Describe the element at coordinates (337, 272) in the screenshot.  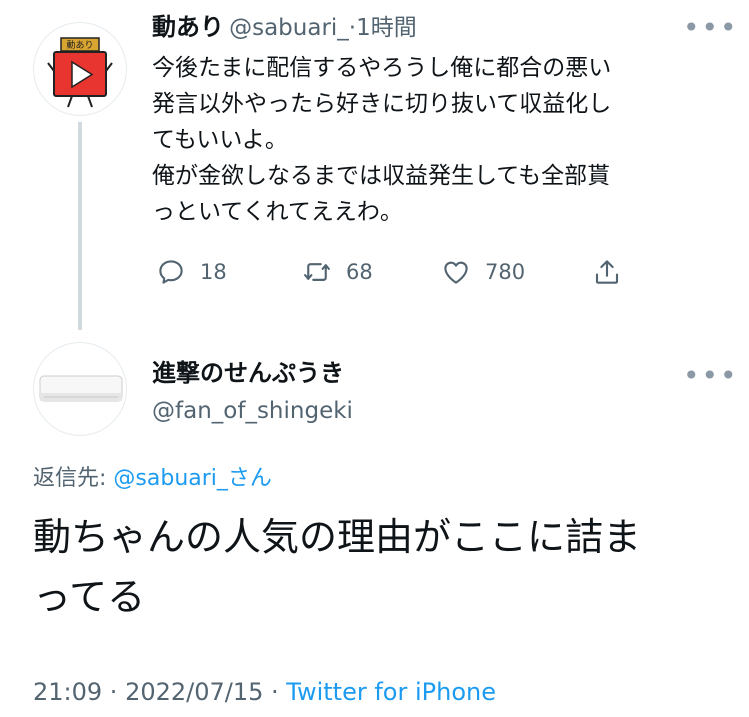
I see `retweet-button: 68` at that location.